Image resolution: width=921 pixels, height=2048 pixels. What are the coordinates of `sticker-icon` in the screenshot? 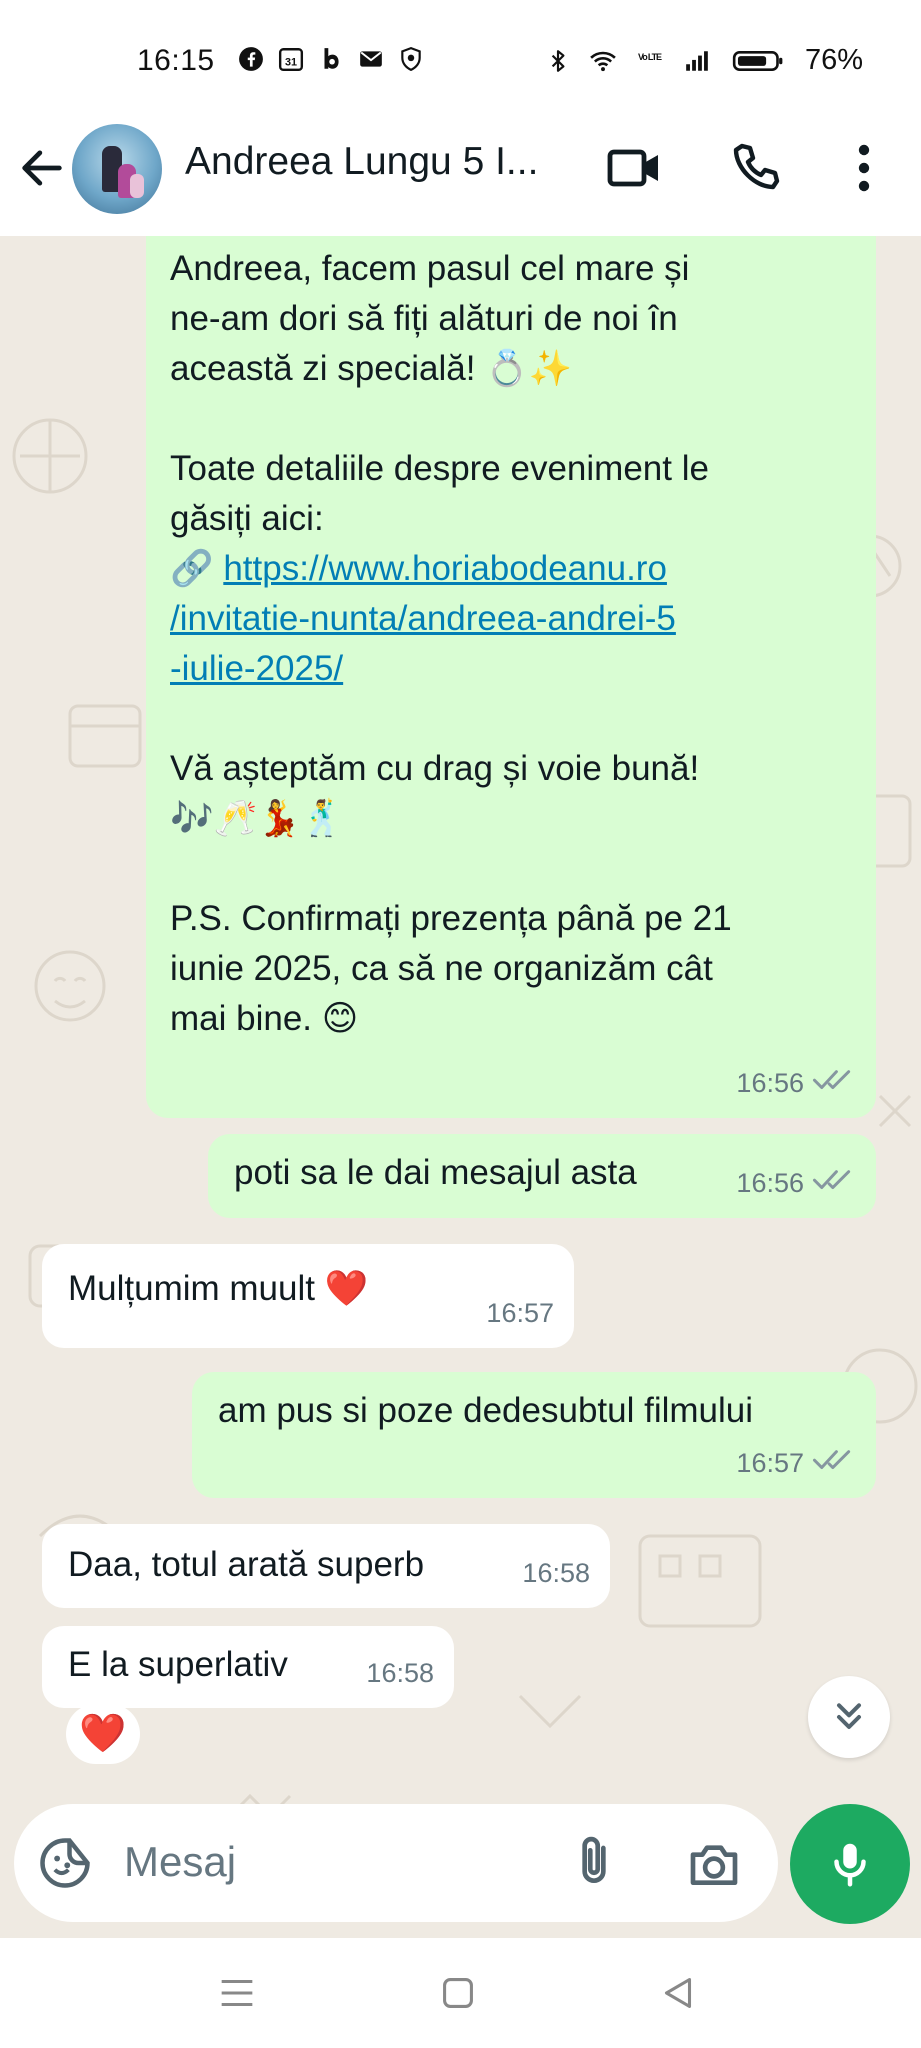 It's located at (65, 1863).